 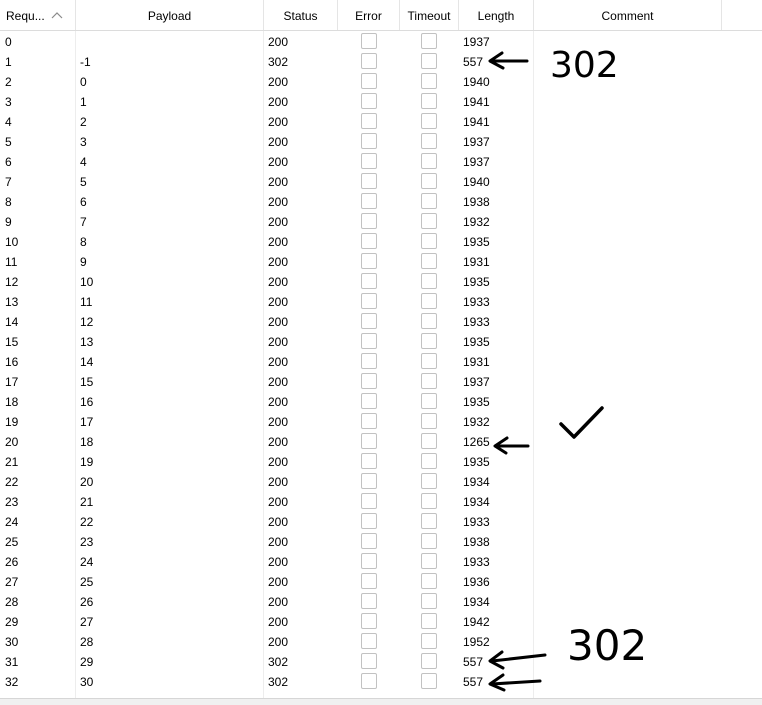 What do you see at coordinates (369, 15) in the screenshot?
I see `column-header-error: Error` at bounding box center [369, 15].